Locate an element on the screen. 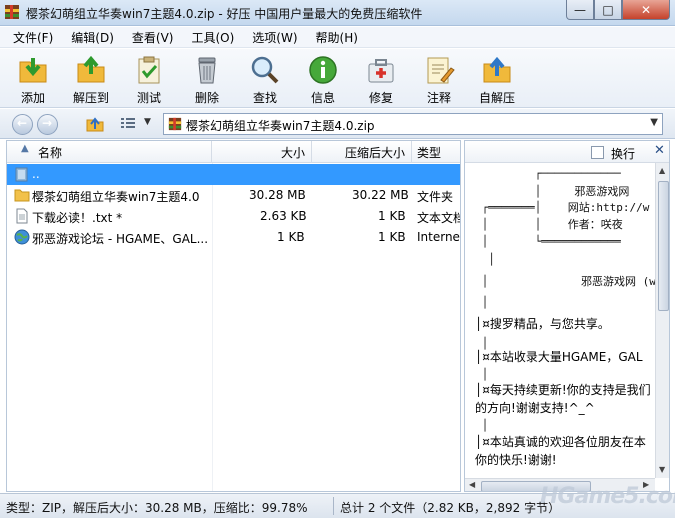  comment-line: │ └════════════ is located at coordinates (548, 241).